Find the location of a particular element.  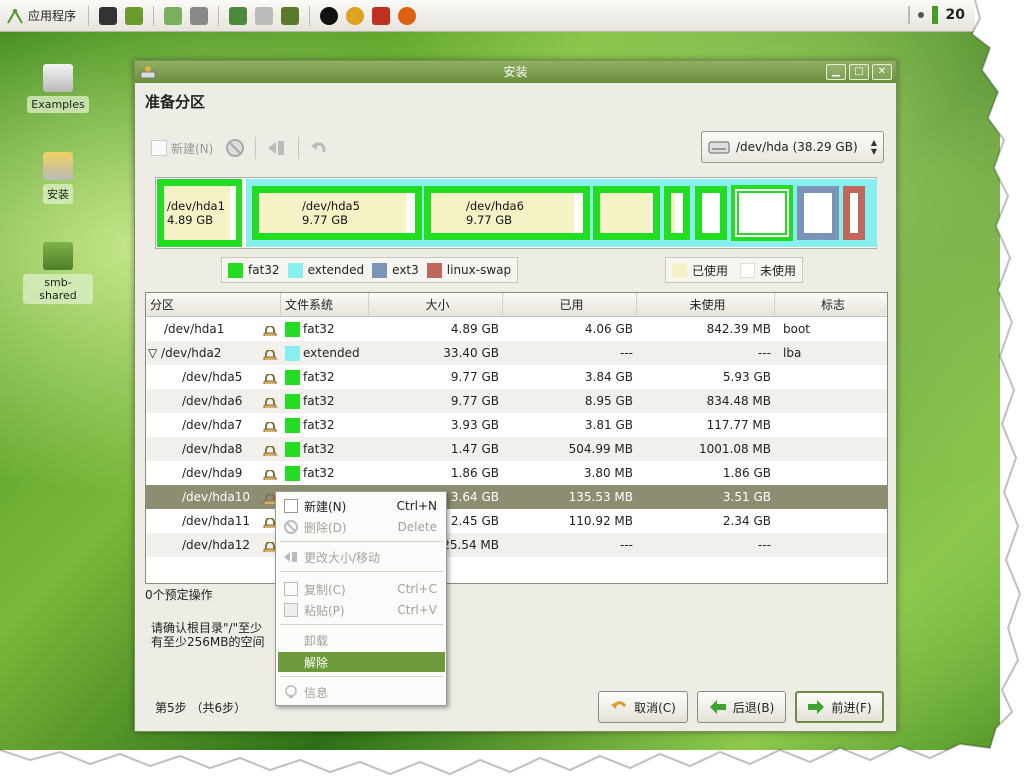

partition-map-hda7 is located at coordinates (626, 213).